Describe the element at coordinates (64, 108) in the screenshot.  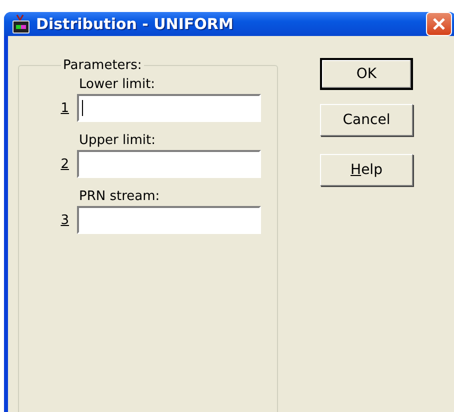
I see `field-number: 1` at that location.